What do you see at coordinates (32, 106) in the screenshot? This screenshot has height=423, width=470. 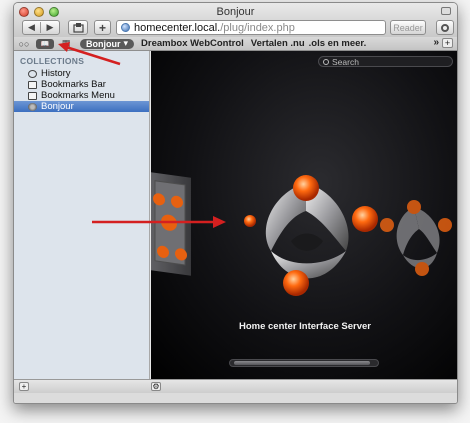 I see `bonjour-icon` at bounding box center [32, 106].